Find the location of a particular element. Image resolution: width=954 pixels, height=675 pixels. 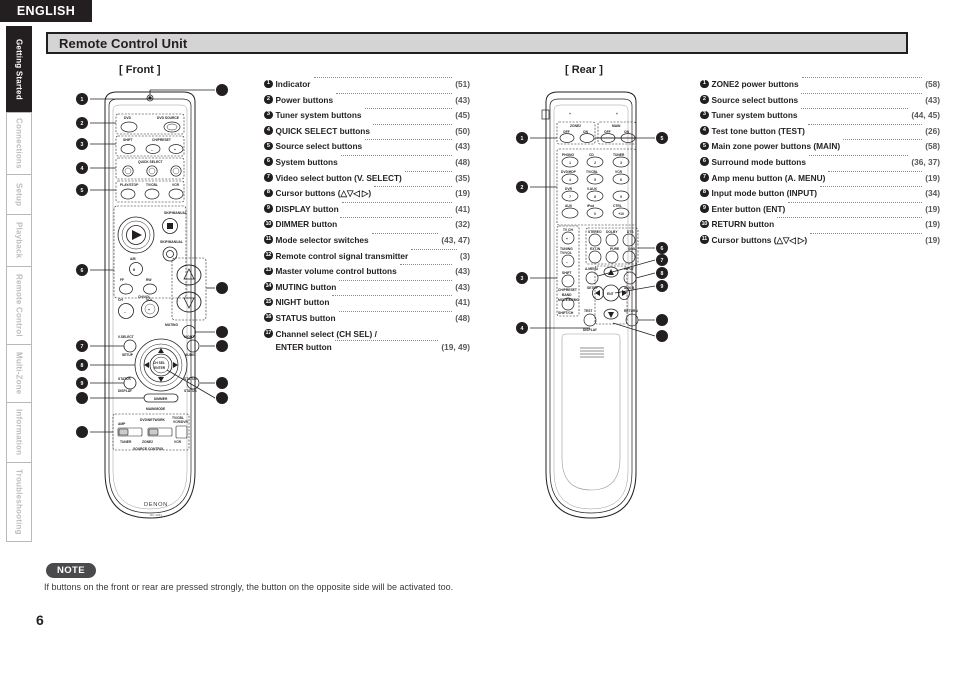

svg-text: MAIN is located at coordinates (616, 126).